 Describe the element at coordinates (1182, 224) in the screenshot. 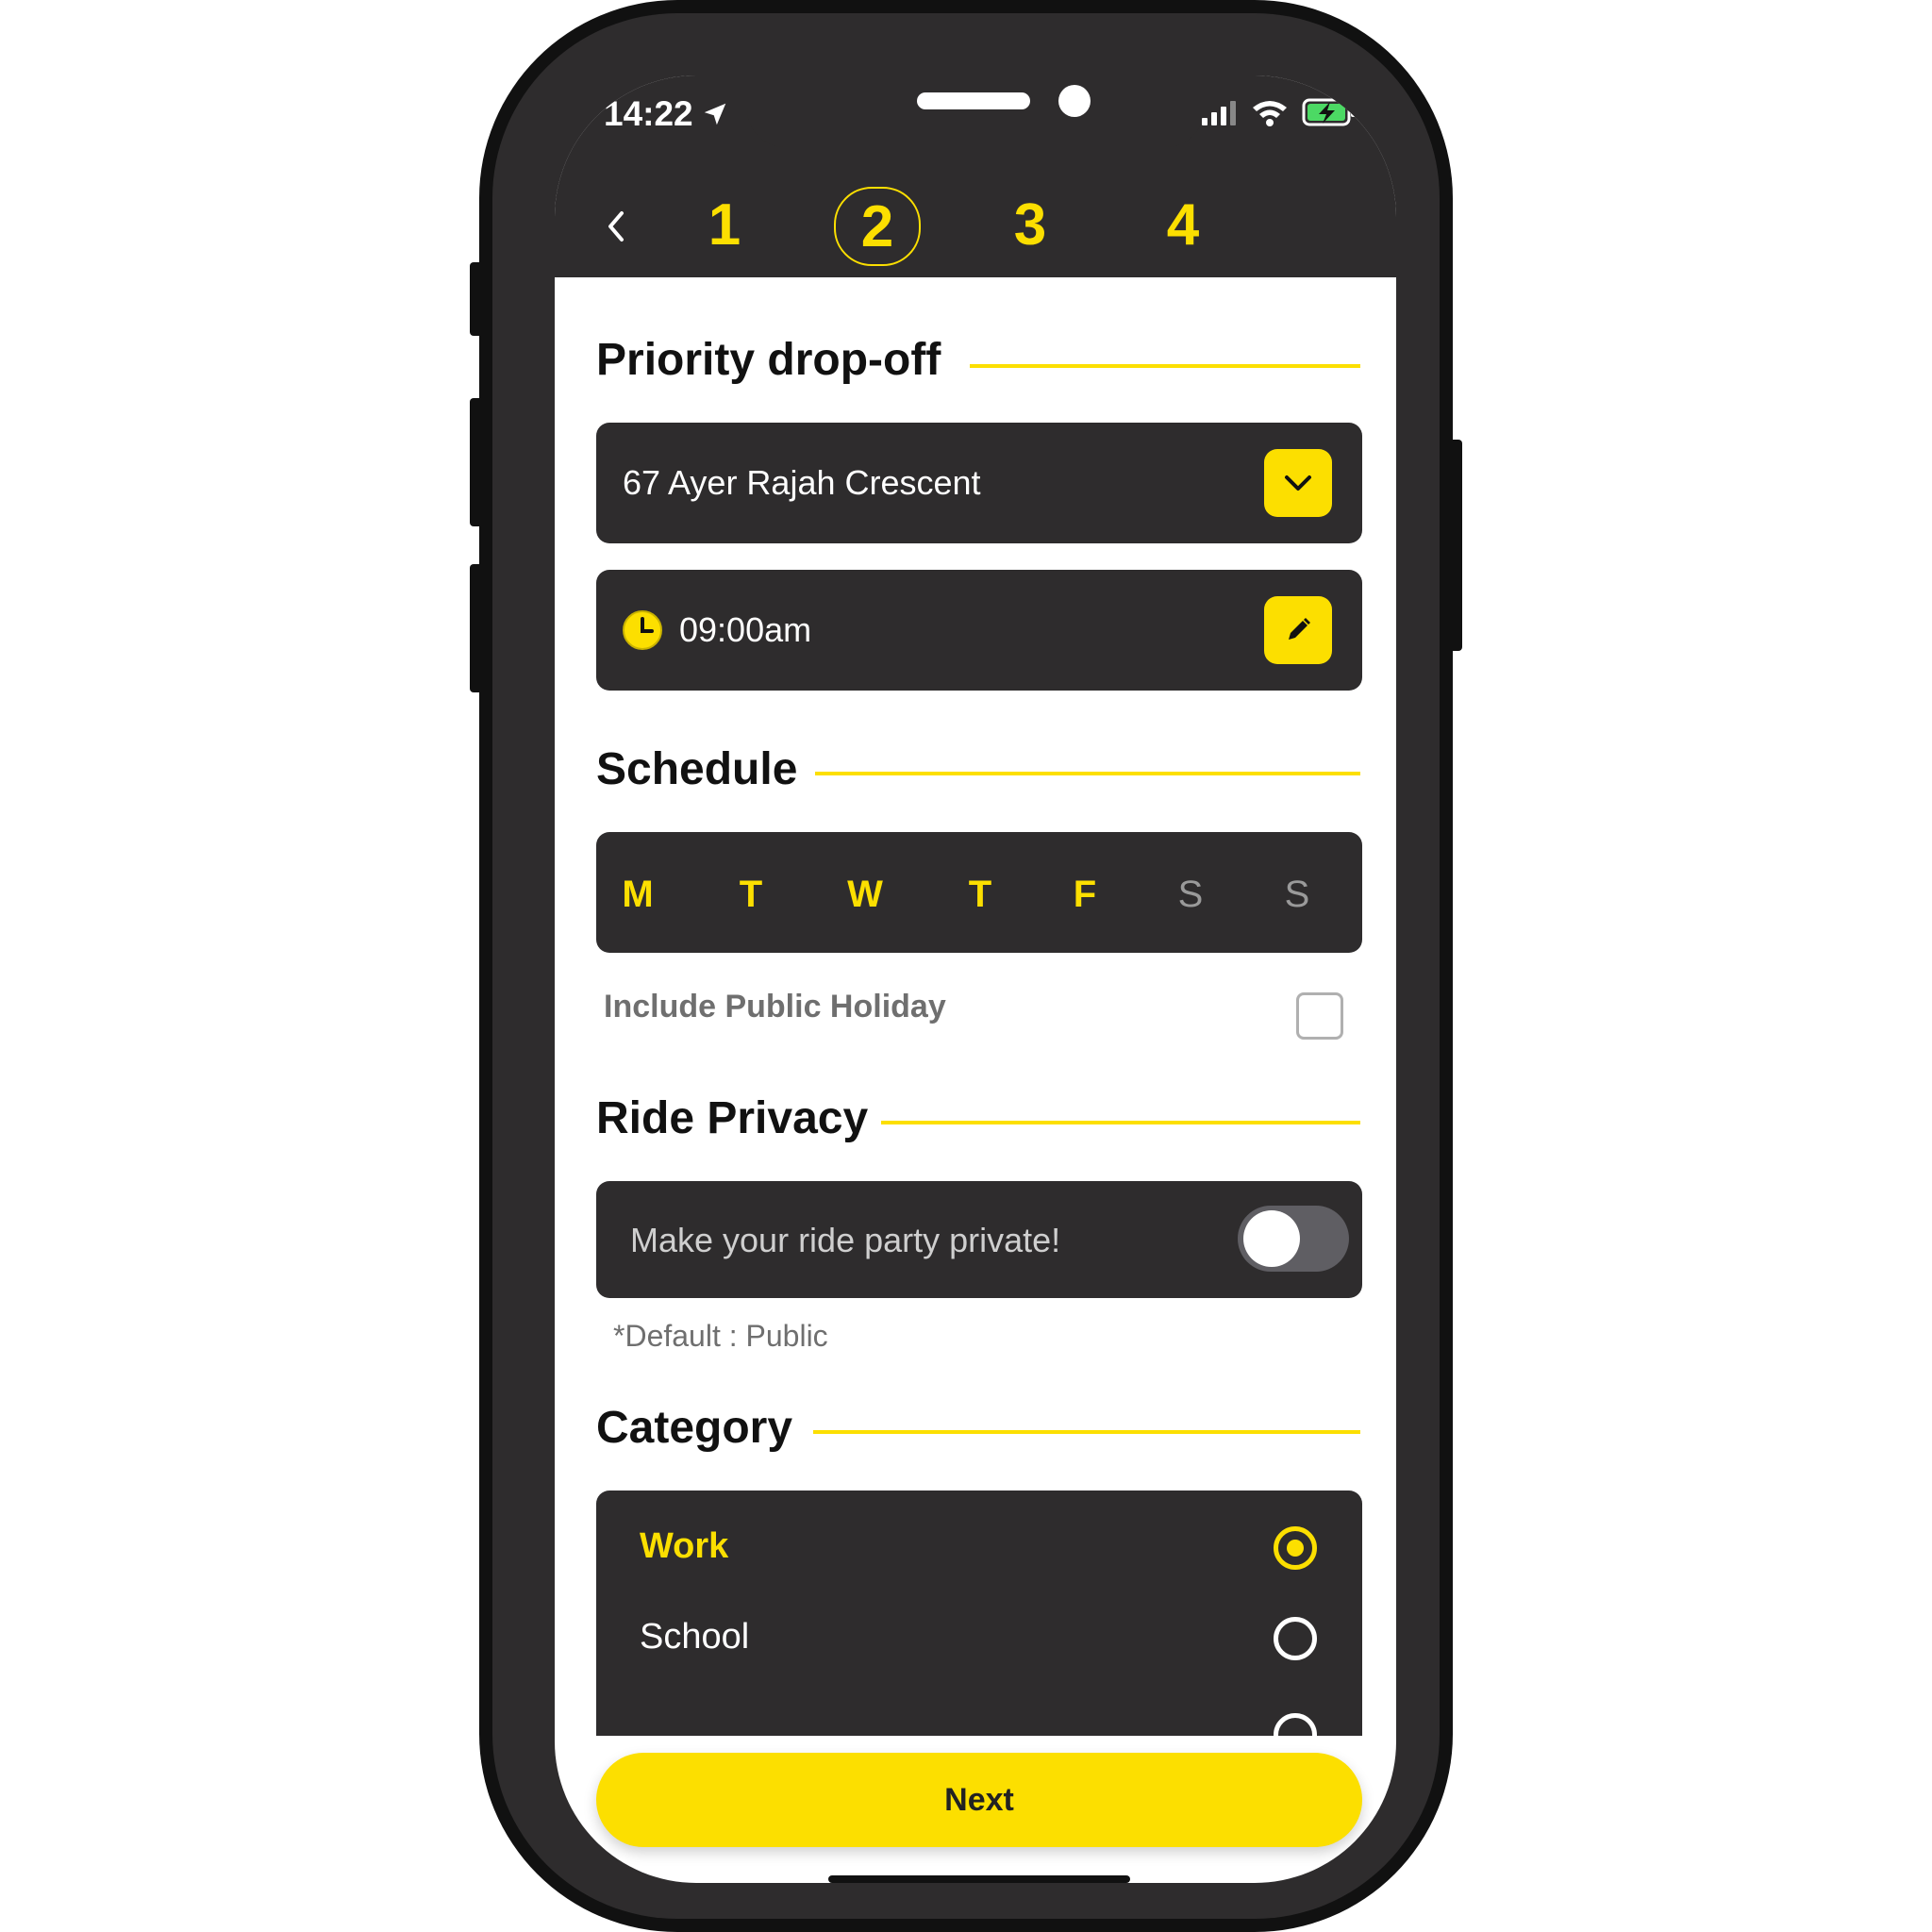

I see `step-4: 4` at that location.